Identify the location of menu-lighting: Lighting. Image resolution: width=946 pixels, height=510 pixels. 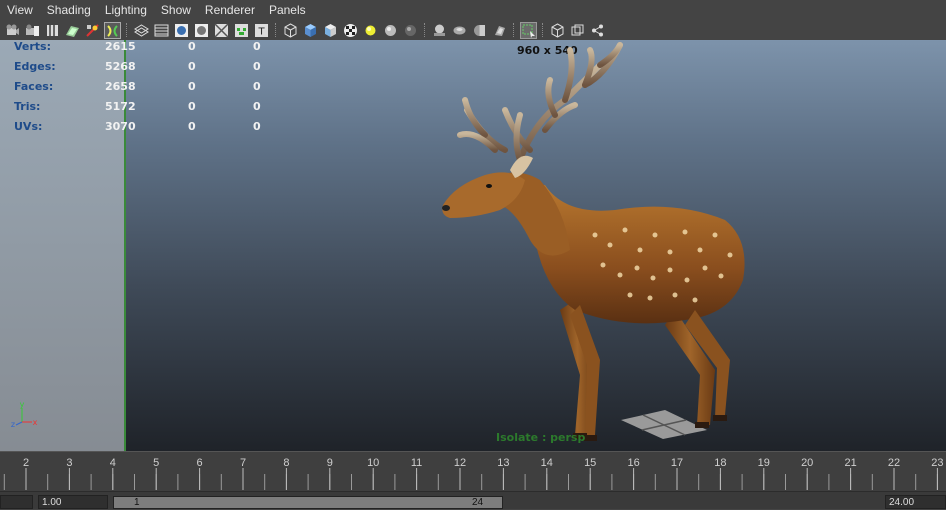
(126, 10).